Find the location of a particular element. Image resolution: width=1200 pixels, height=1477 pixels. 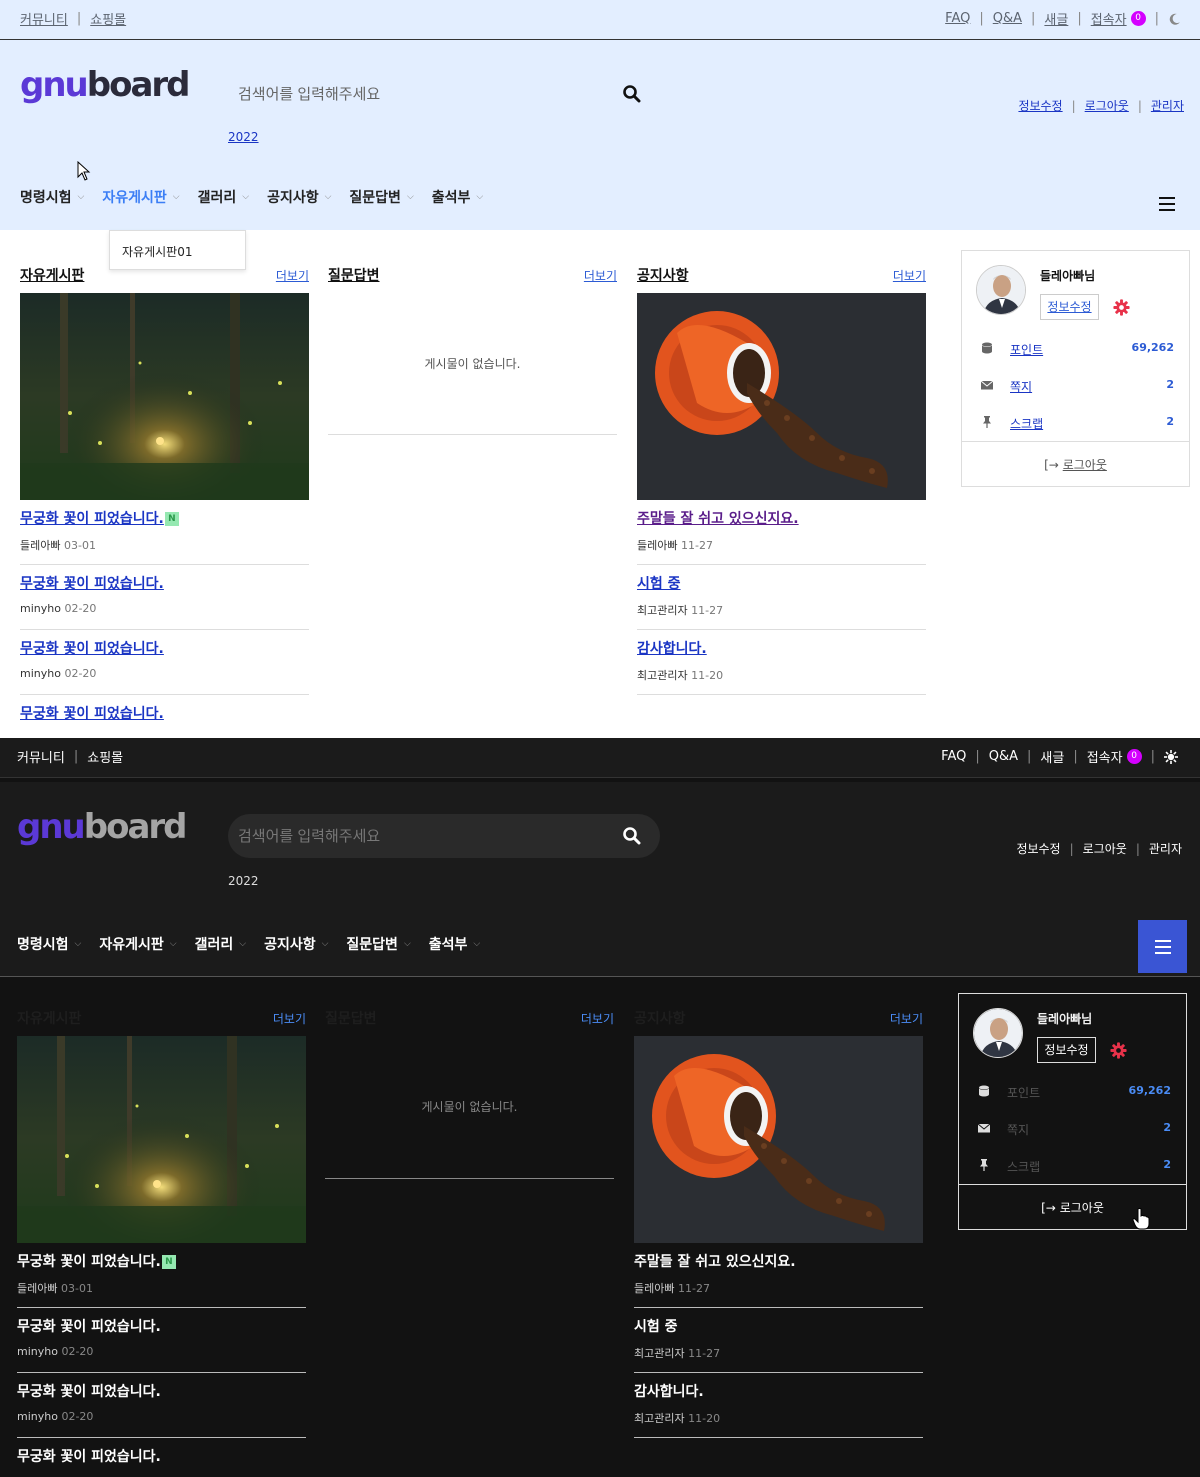

sun-icon is located at coordinates (1171, 756).